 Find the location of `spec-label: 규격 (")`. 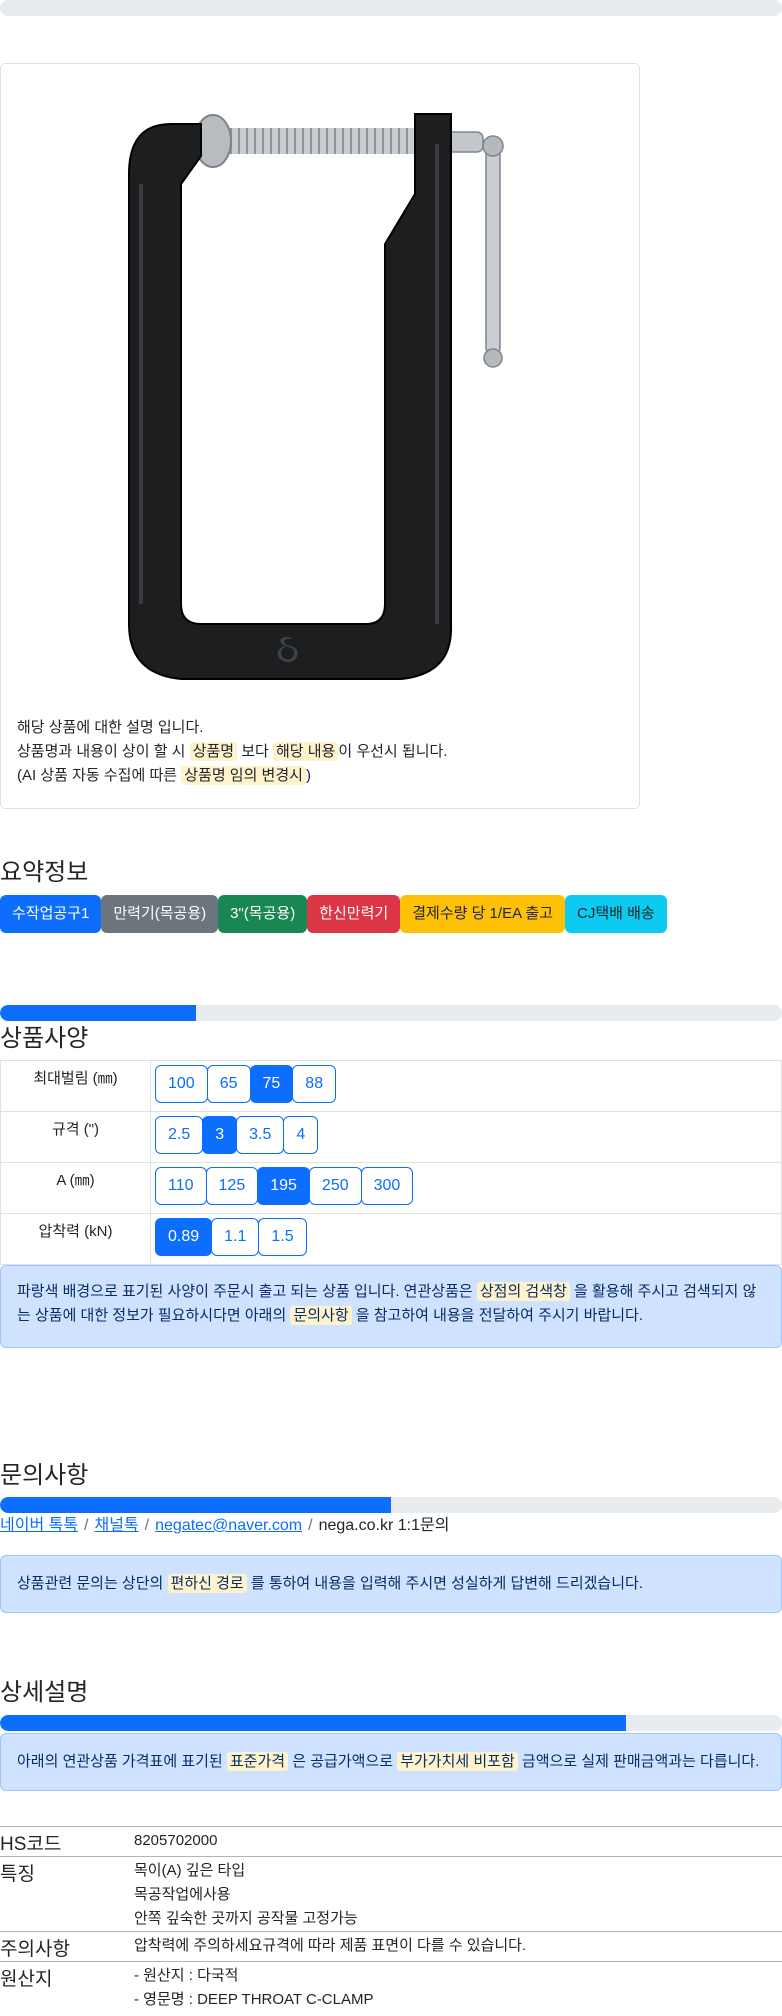

spec-label: 규격 (") is located at coordinates (75, 1137).